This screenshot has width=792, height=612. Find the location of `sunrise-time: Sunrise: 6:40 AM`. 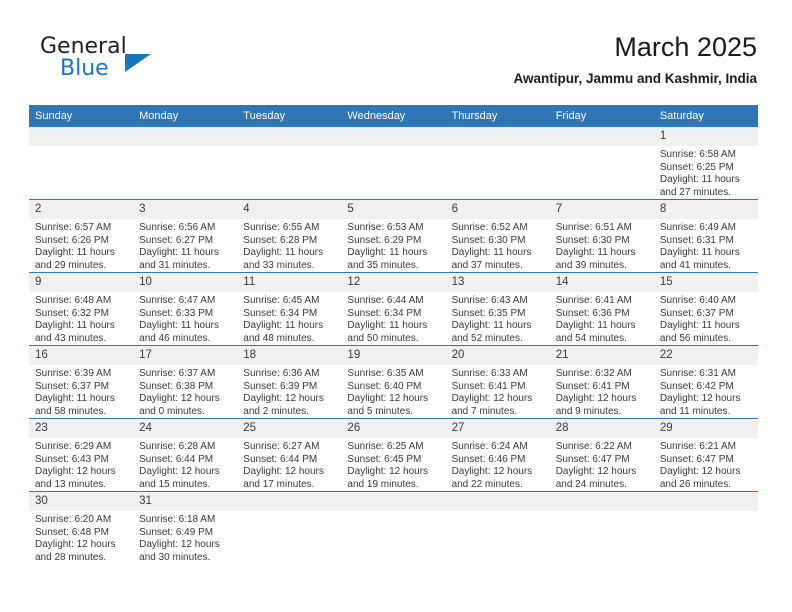

sunrise-time: Sunrise: 6:40 AM is located at coordinates (697, 300).